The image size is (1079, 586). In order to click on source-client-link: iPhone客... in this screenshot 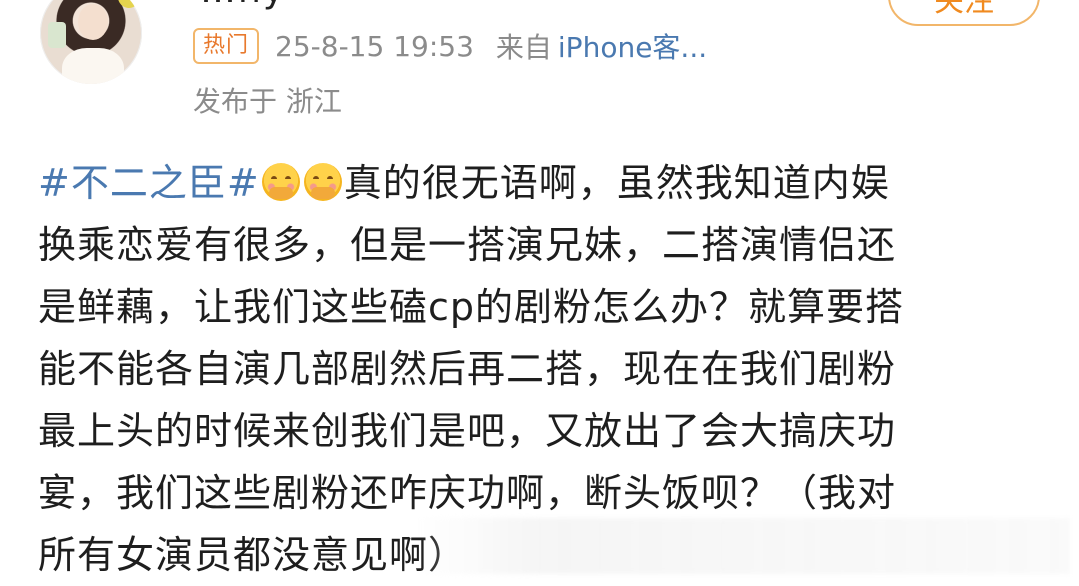, I will do `click(632, 46)`.